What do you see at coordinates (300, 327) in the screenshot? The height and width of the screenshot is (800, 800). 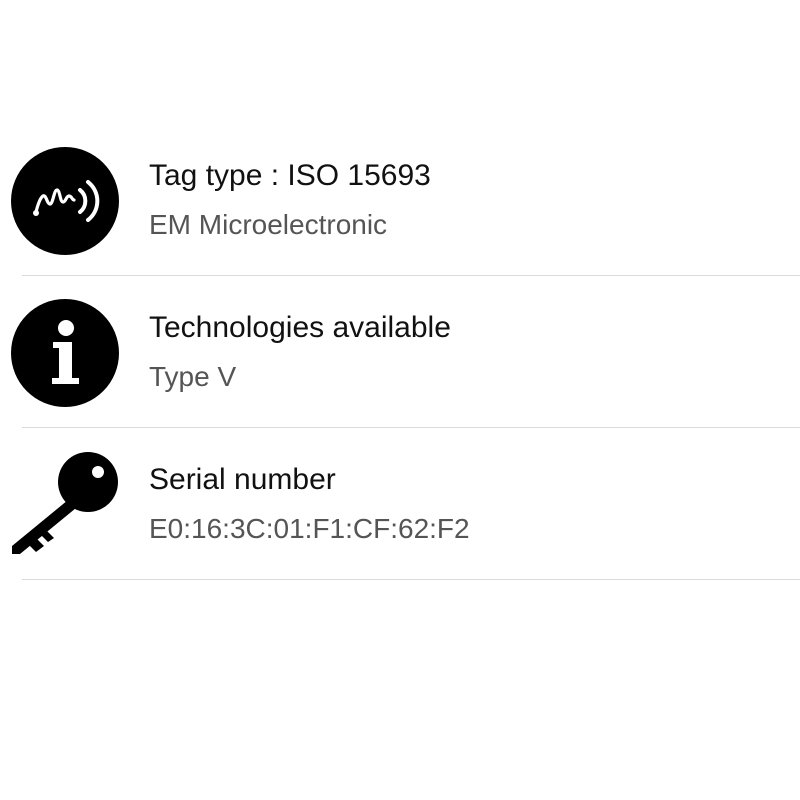 I see `technologies-label: Technologies available` at bounding box center [300, 327].